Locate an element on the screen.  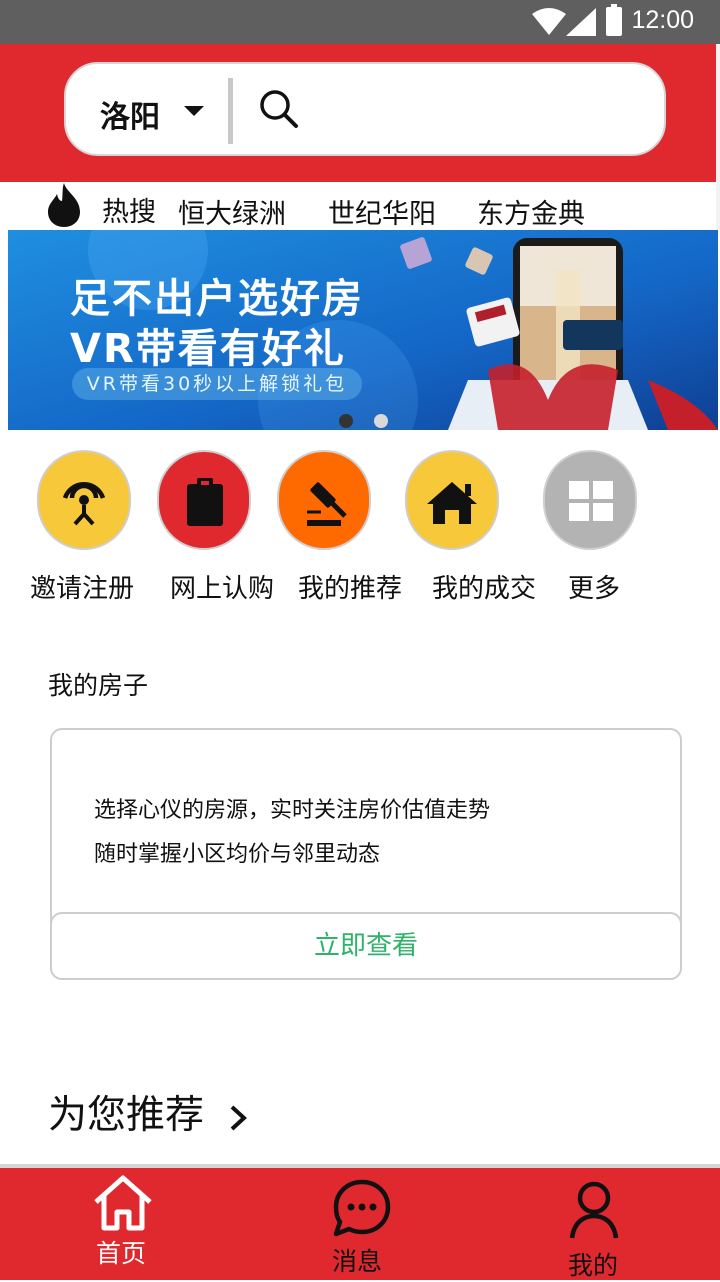
quick-action-more: 更多 is located at coordinates (590, 527).